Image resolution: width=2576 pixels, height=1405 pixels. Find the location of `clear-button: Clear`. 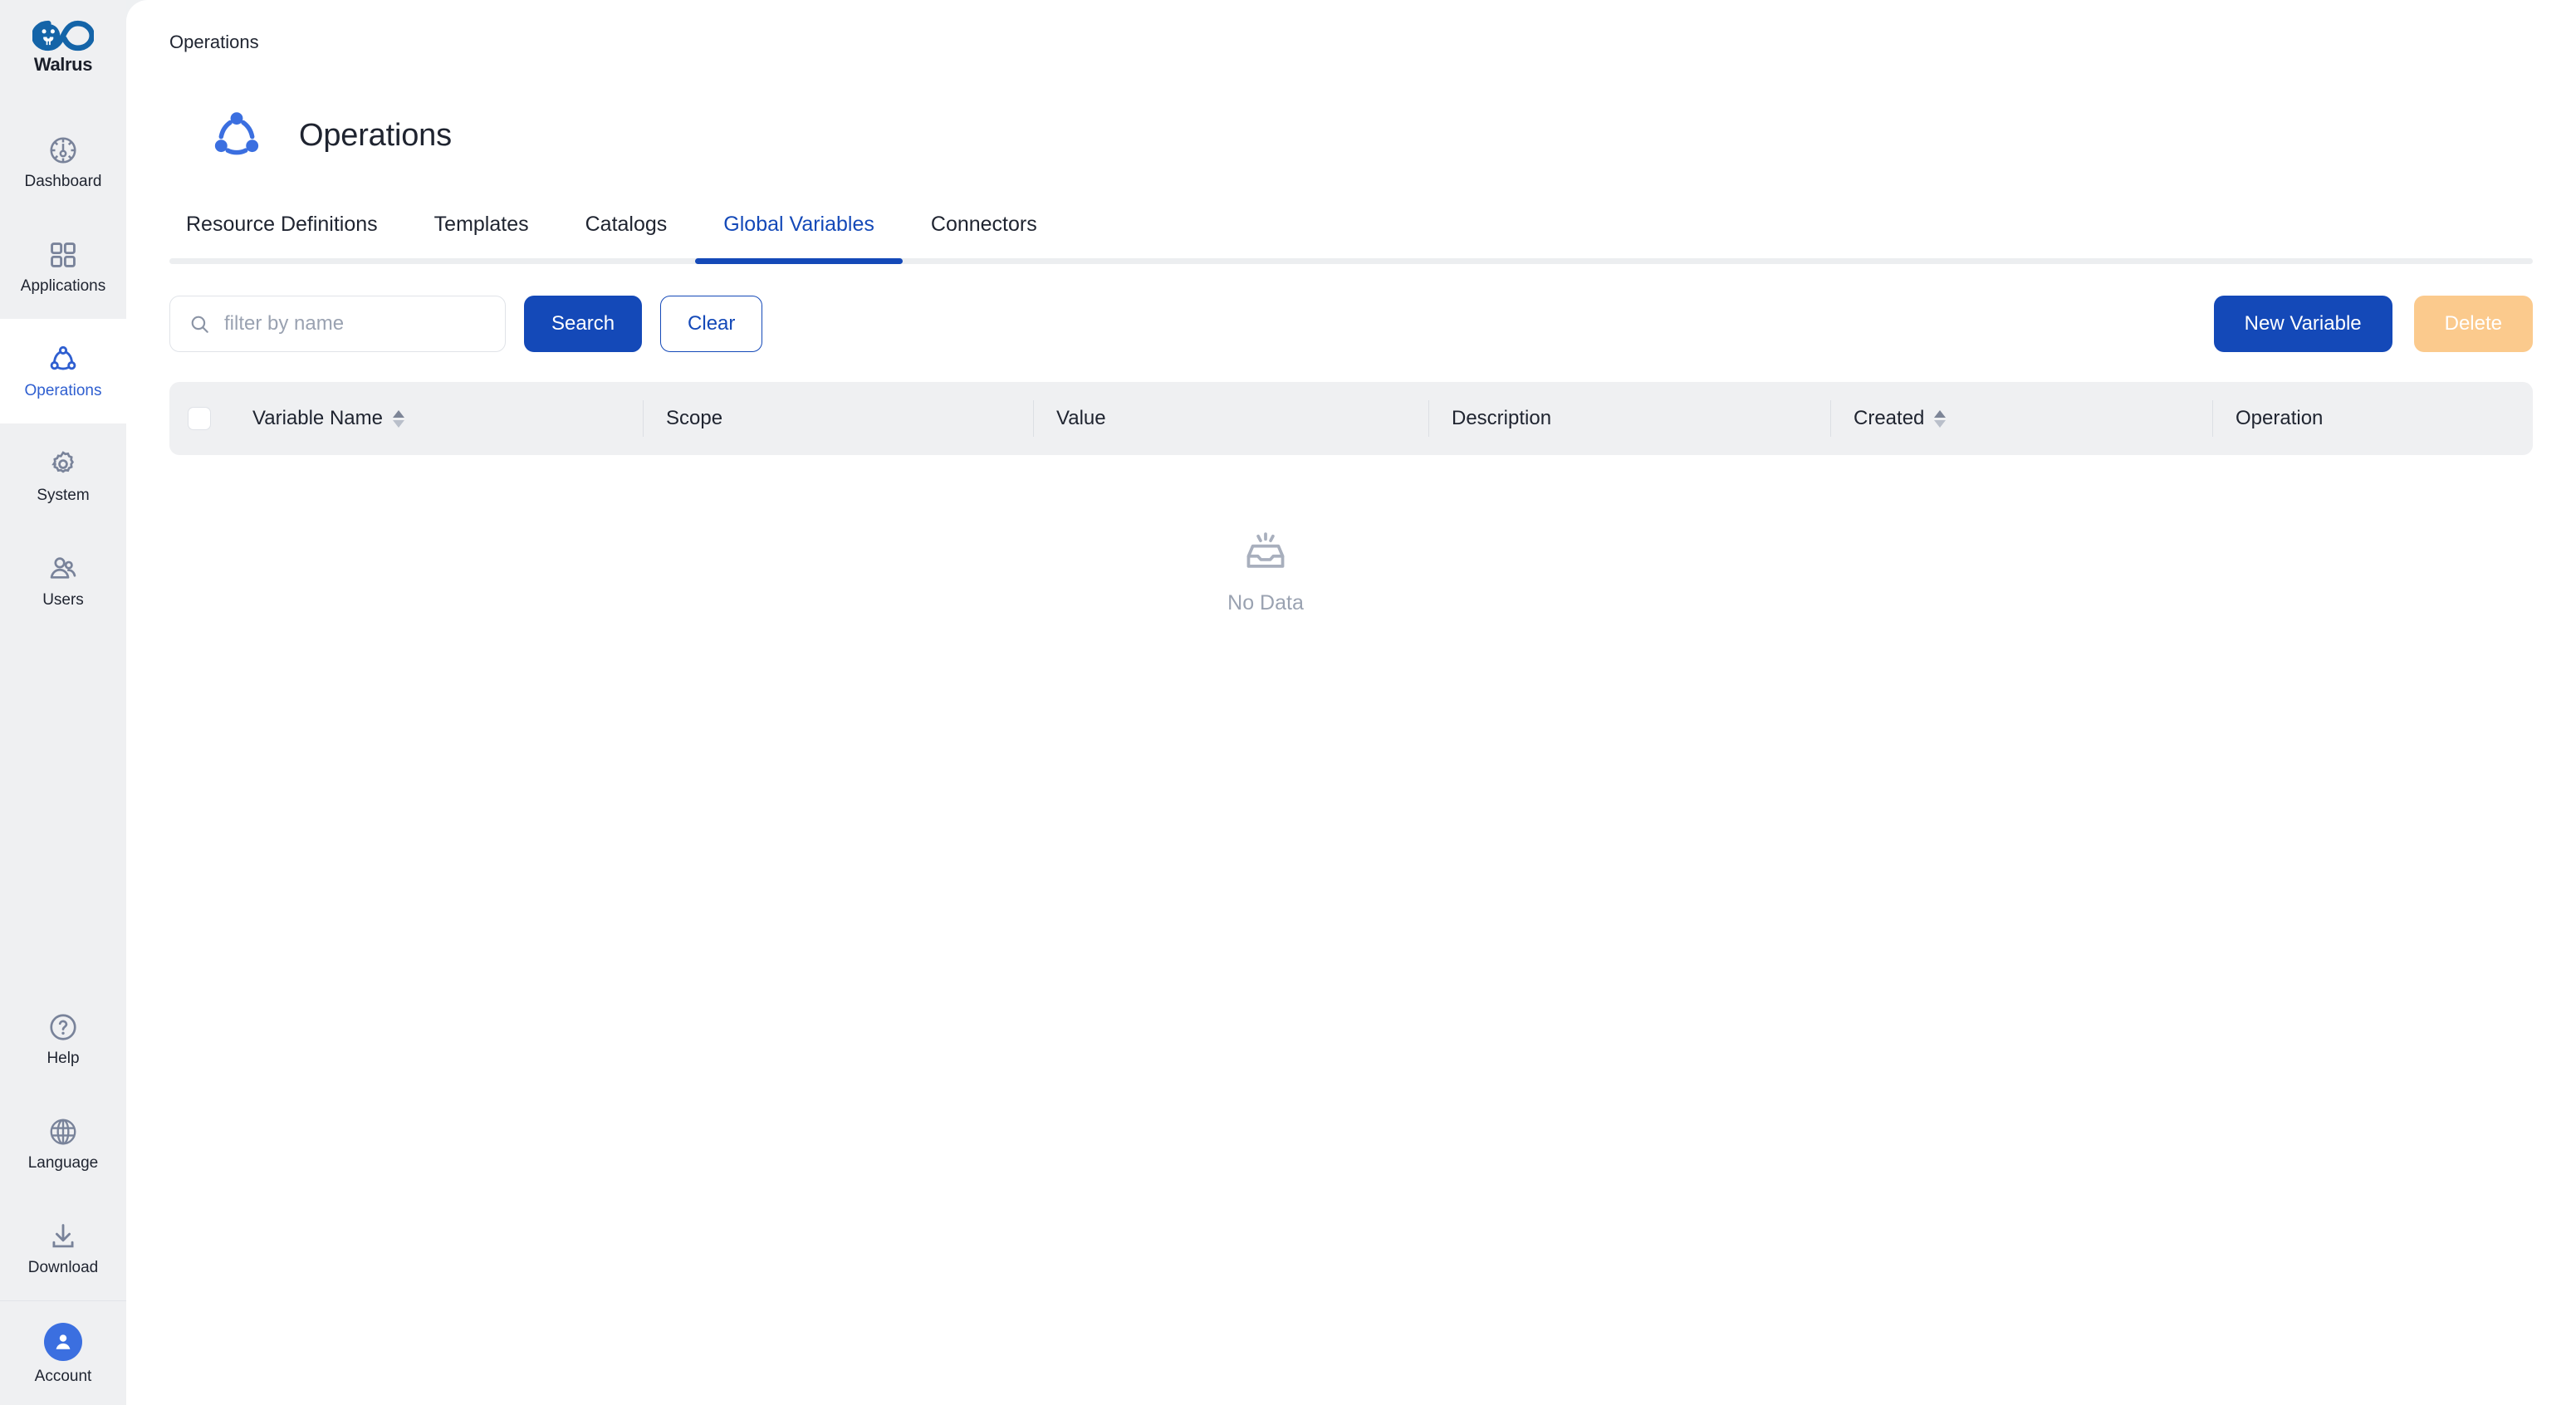

clear-button: Clear is located at coordinates (711, 324).